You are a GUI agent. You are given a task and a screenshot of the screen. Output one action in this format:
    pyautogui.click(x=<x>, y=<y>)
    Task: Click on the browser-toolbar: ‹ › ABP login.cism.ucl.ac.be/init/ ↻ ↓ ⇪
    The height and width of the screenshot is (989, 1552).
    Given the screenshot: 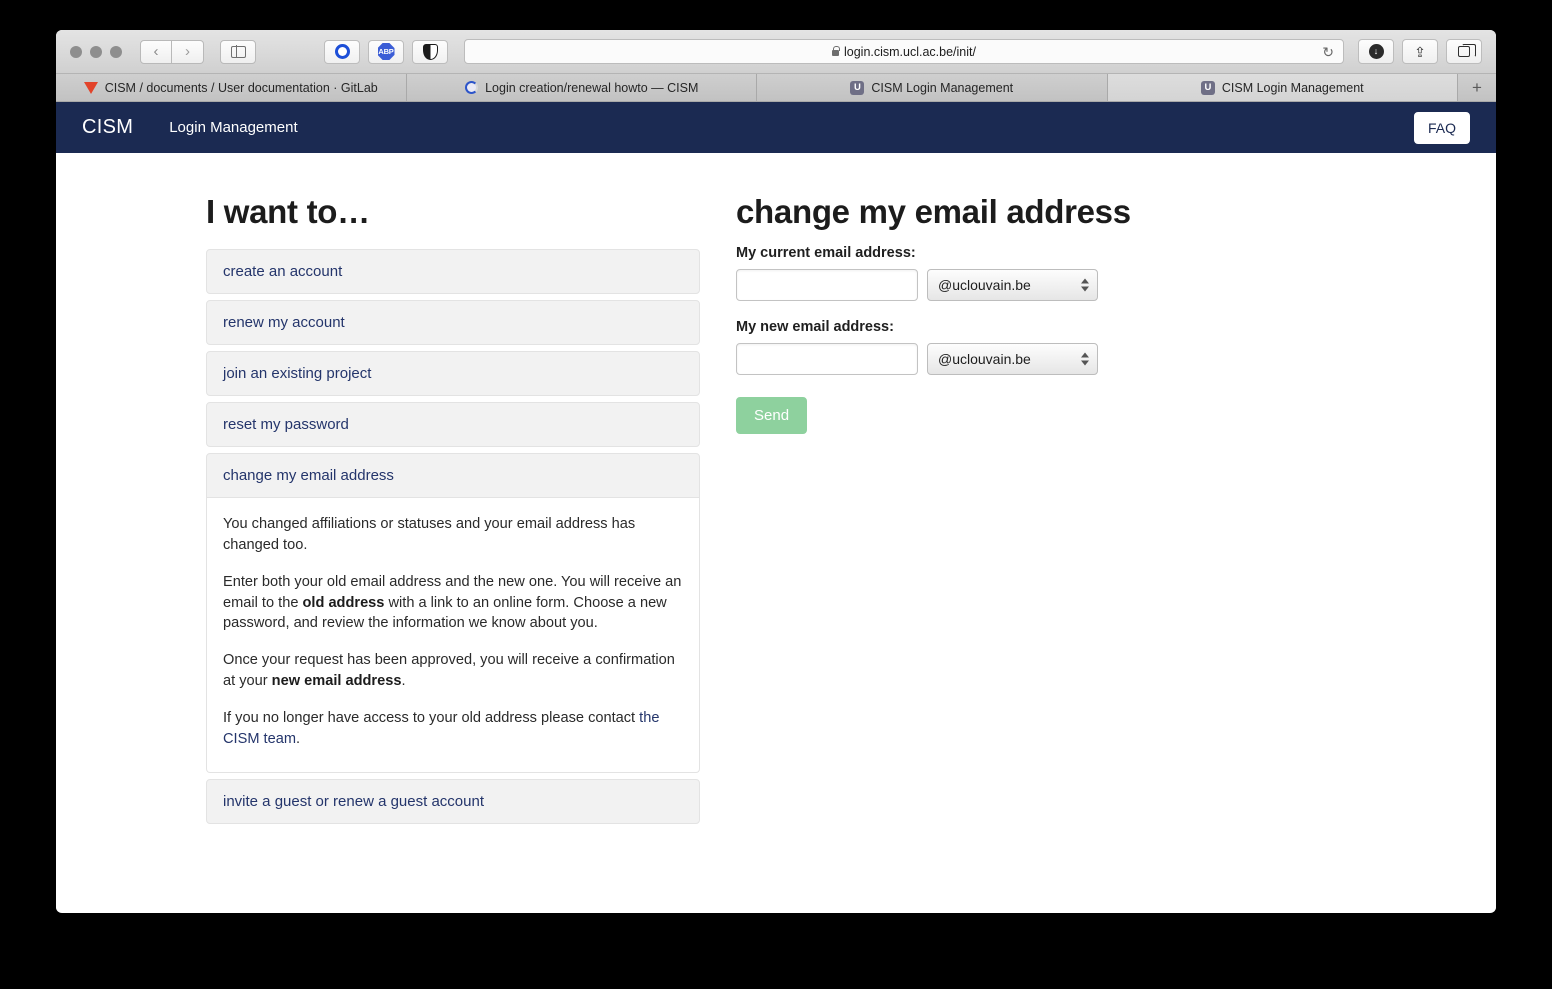 What is the action you would take?
    pyautogui.click(x=776, y=52)
    